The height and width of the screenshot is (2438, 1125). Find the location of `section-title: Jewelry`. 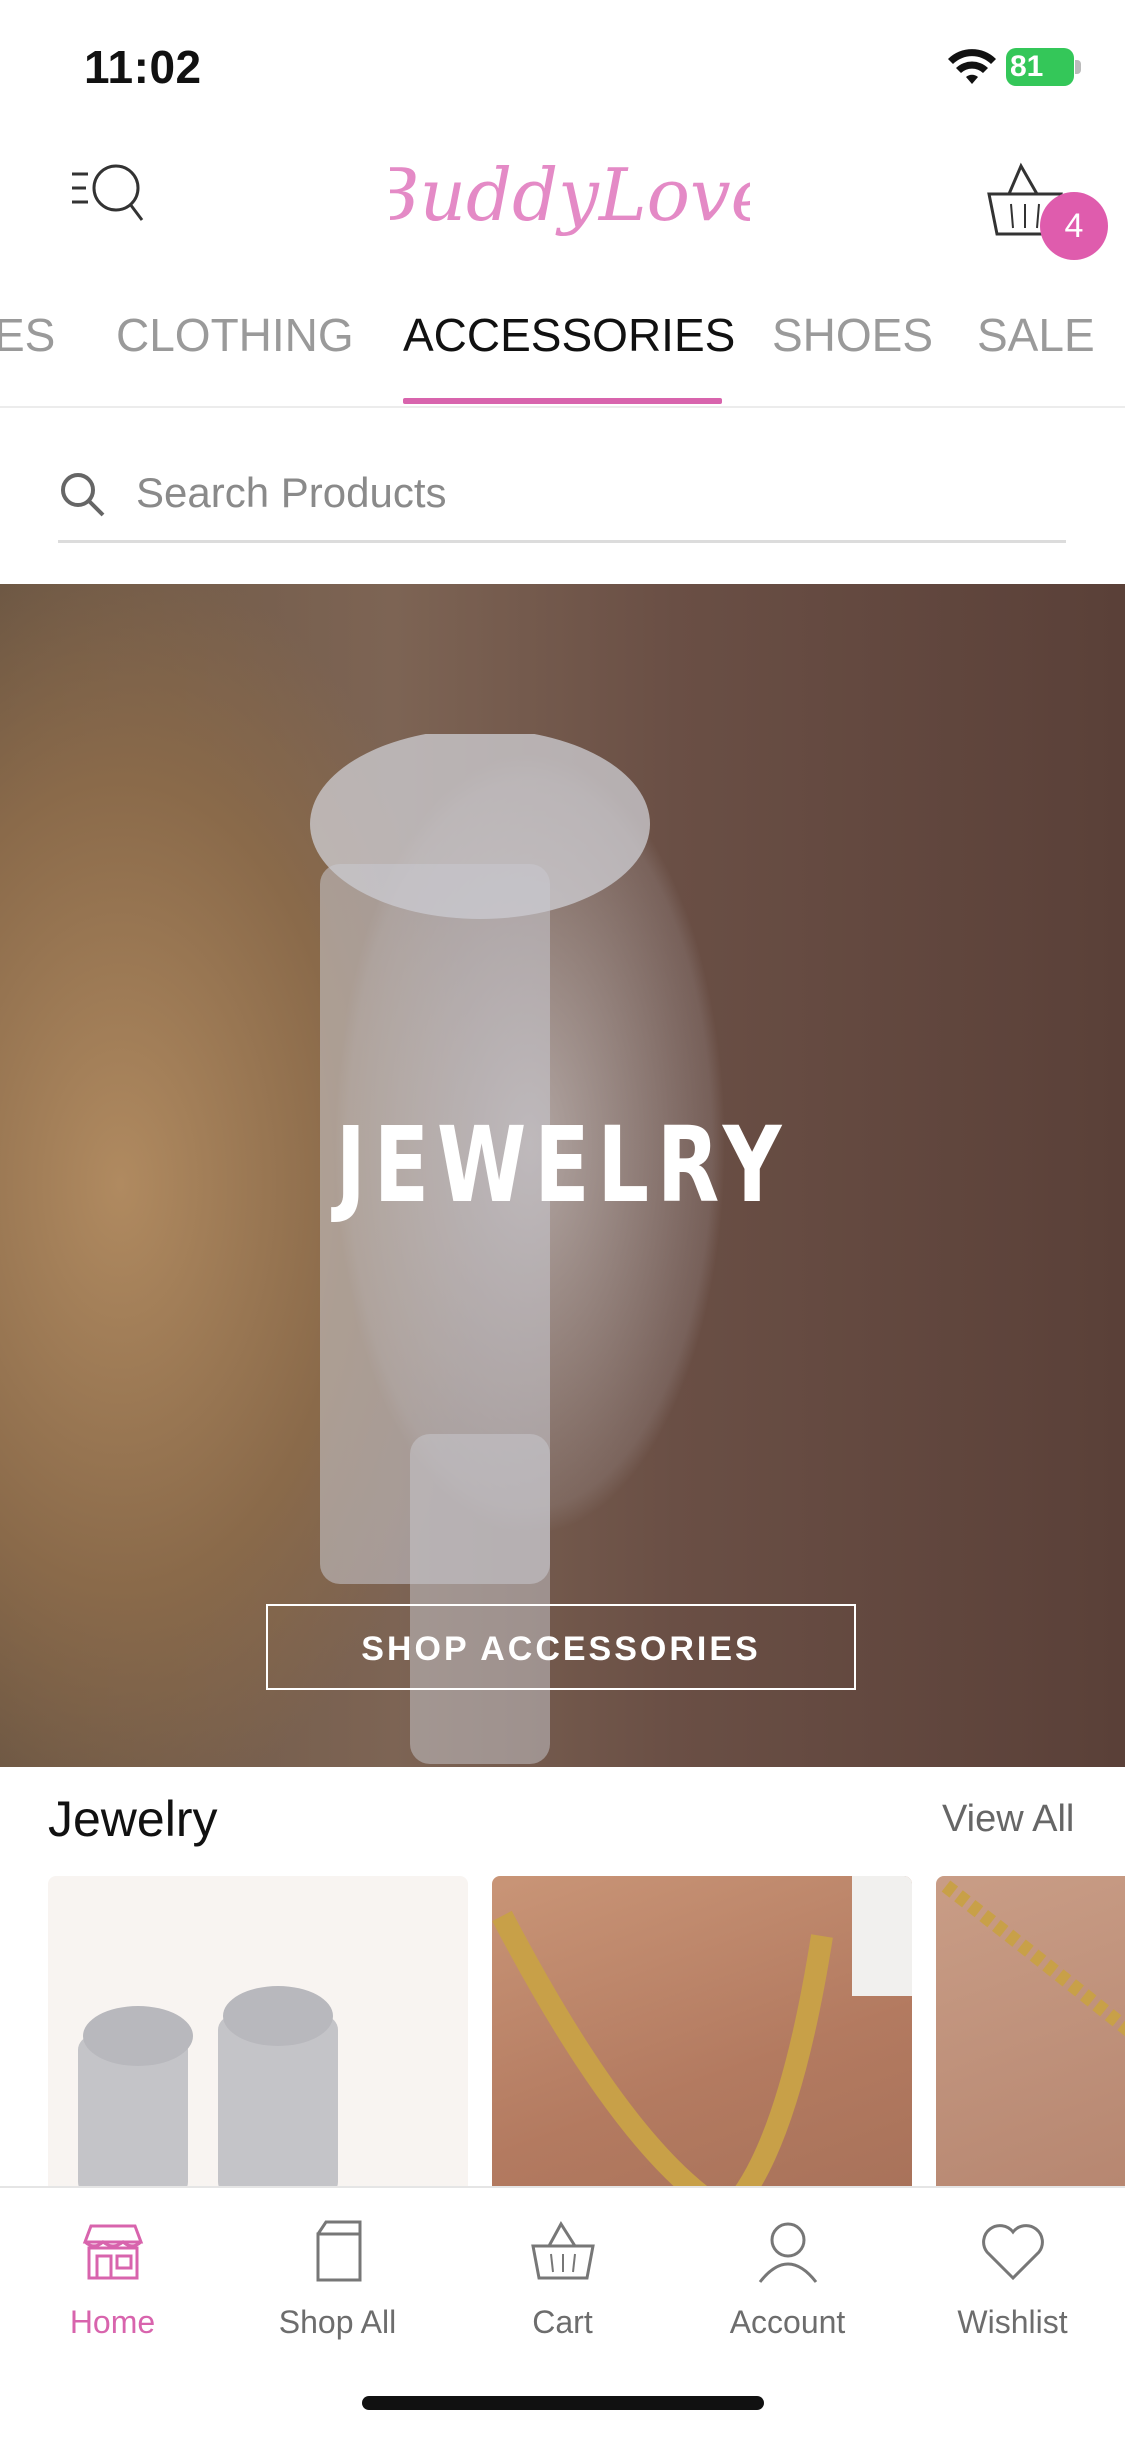

section-title: Jewelry is located at coordinates (133, 1819).